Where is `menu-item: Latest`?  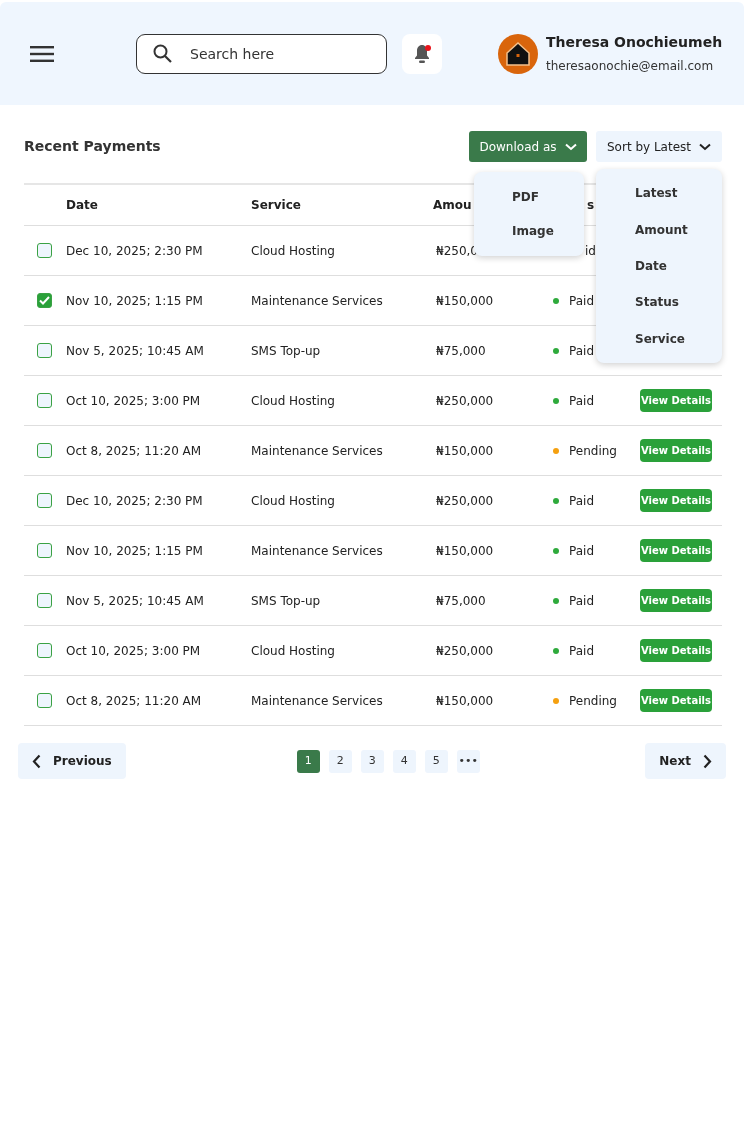 menu-item: Latest is located at coordinates (659, 193).